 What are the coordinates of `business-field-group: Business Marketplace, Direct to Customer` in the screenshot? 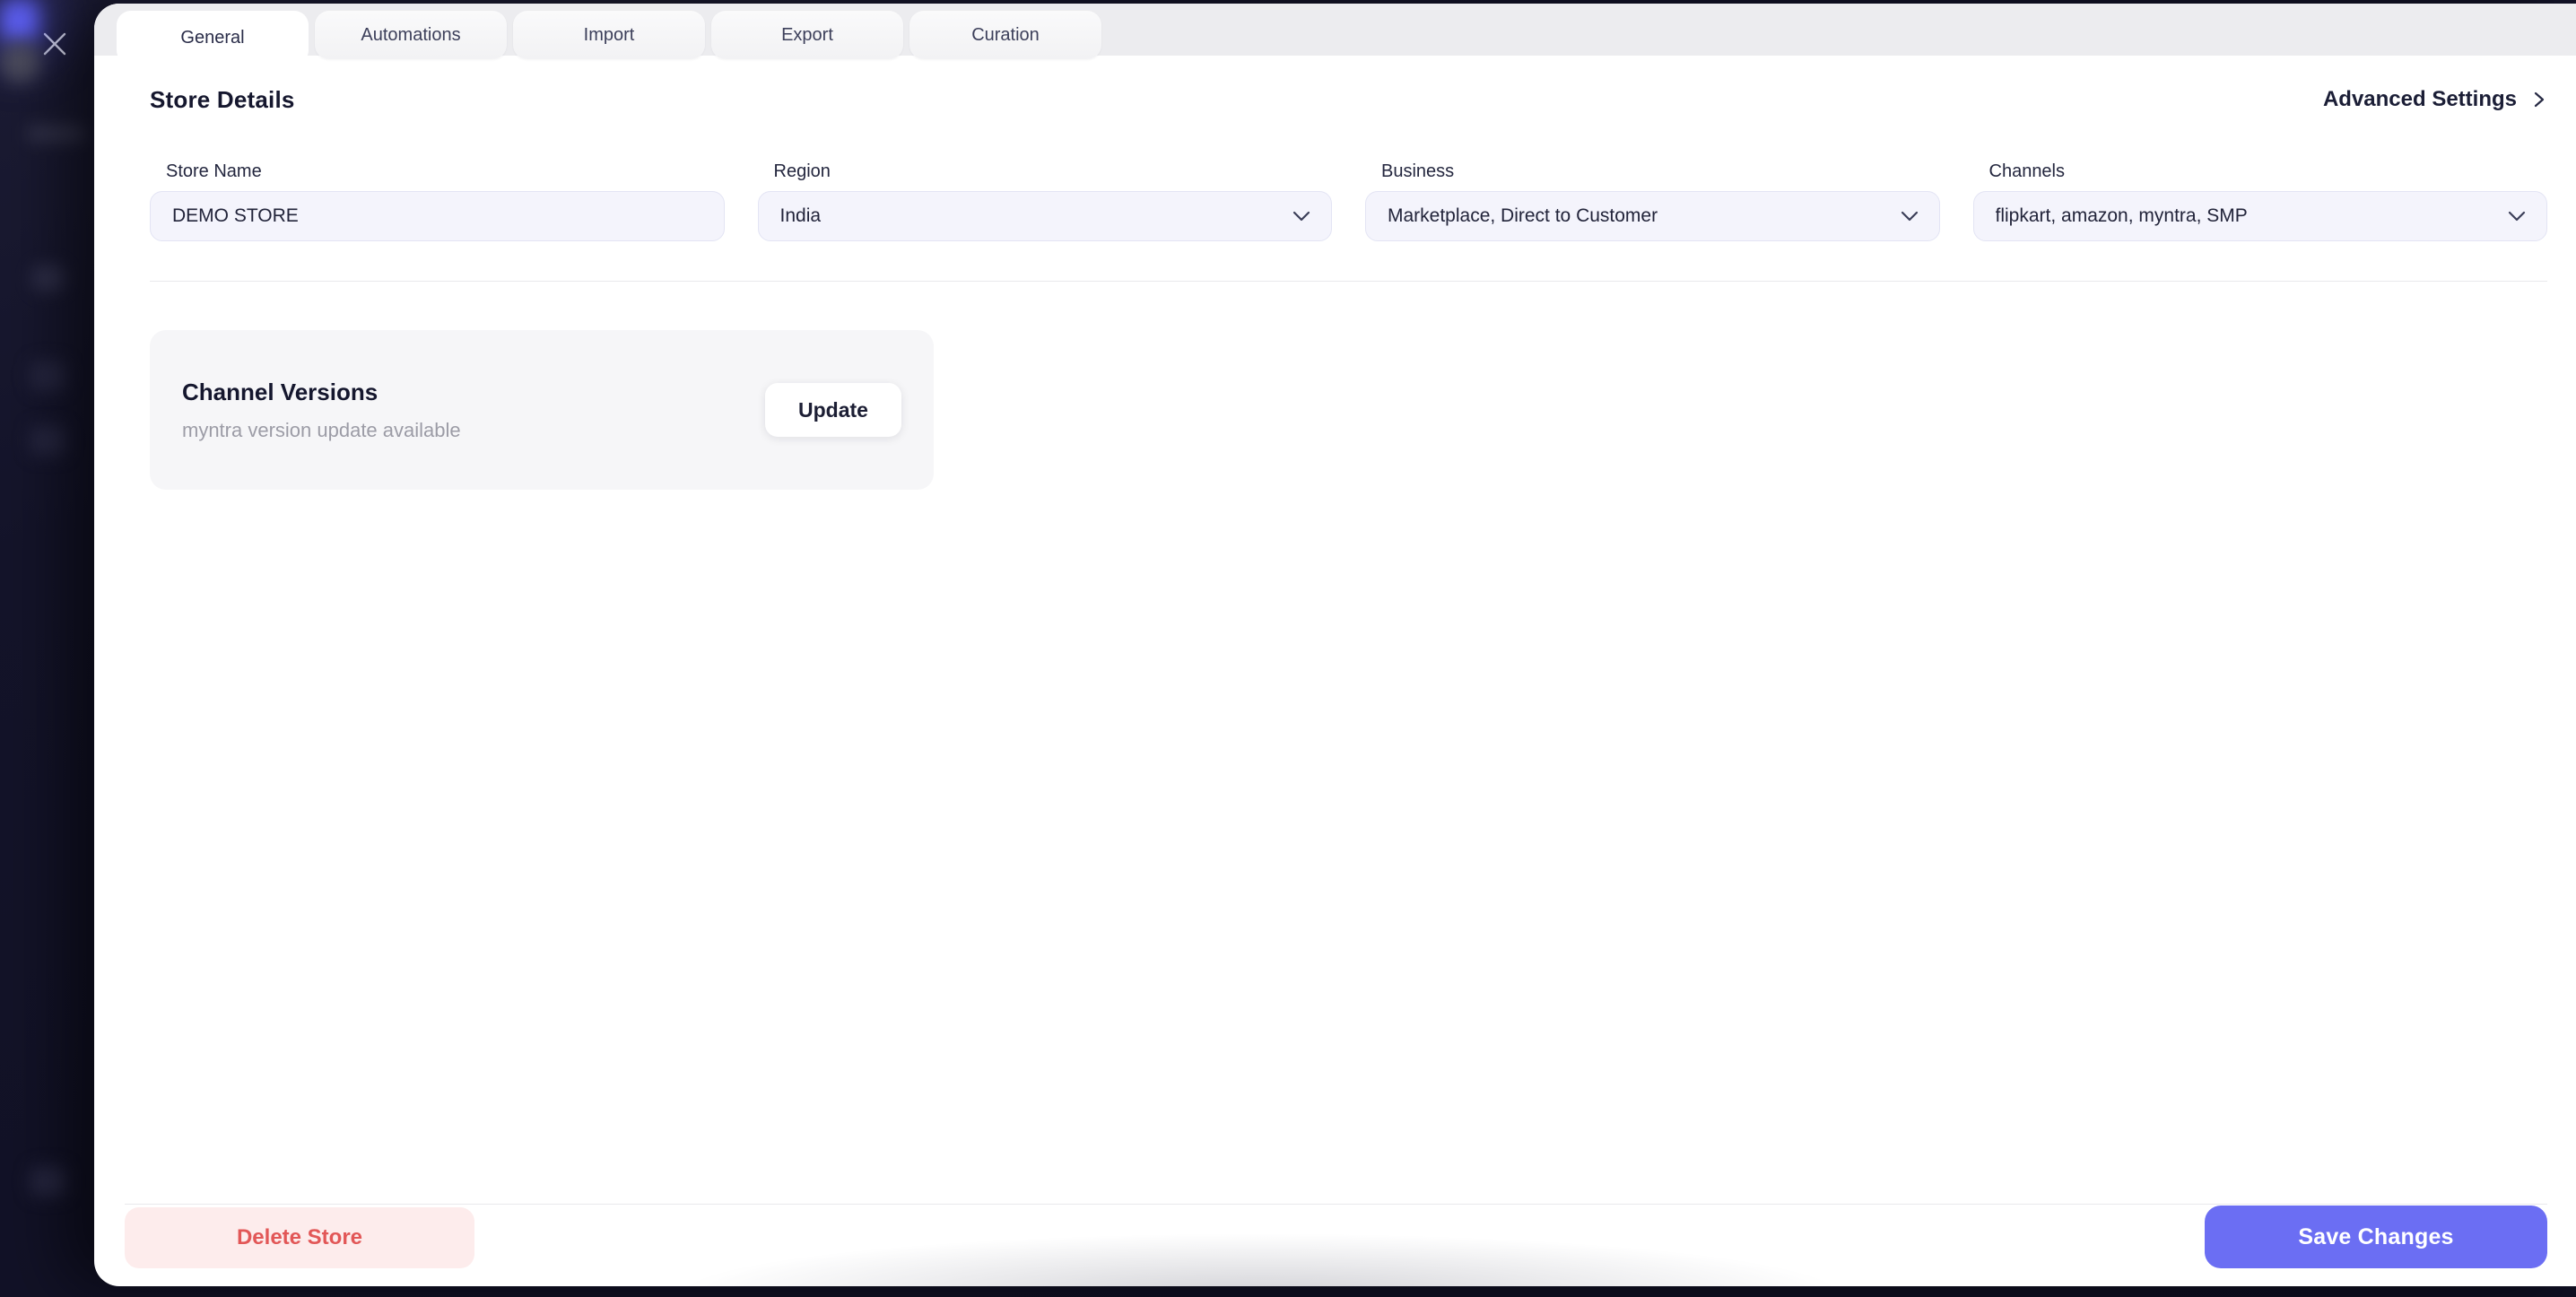 It's located at (1652, 201).